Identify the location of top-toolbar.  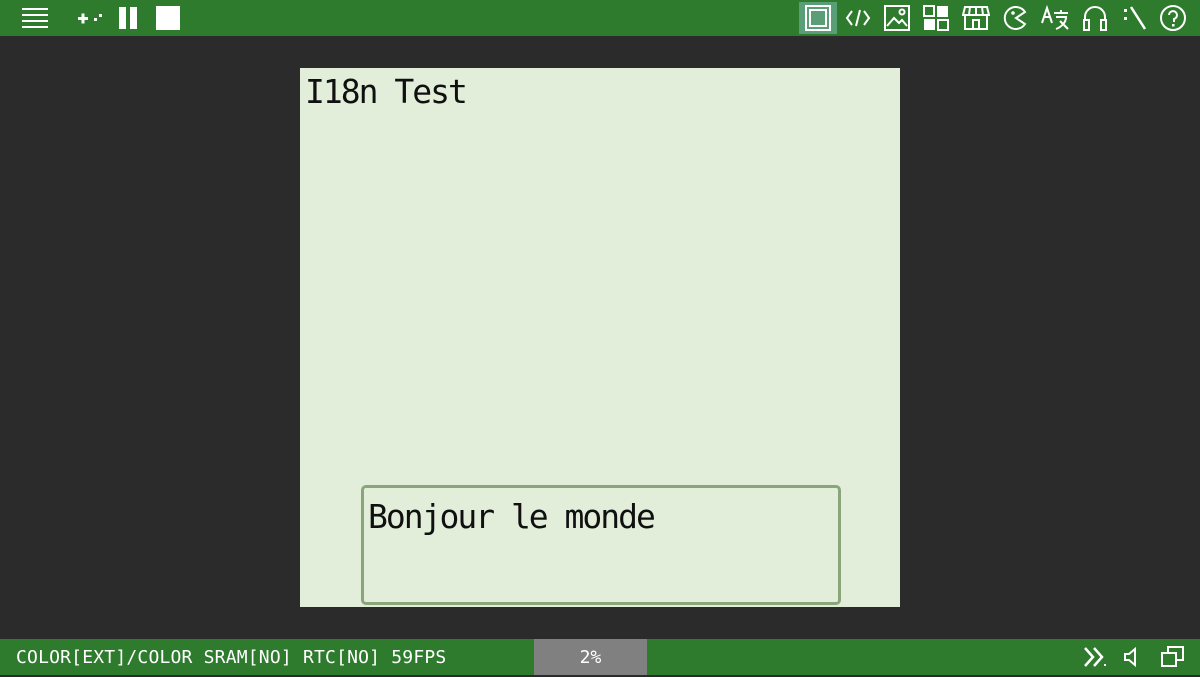
(600, 18).